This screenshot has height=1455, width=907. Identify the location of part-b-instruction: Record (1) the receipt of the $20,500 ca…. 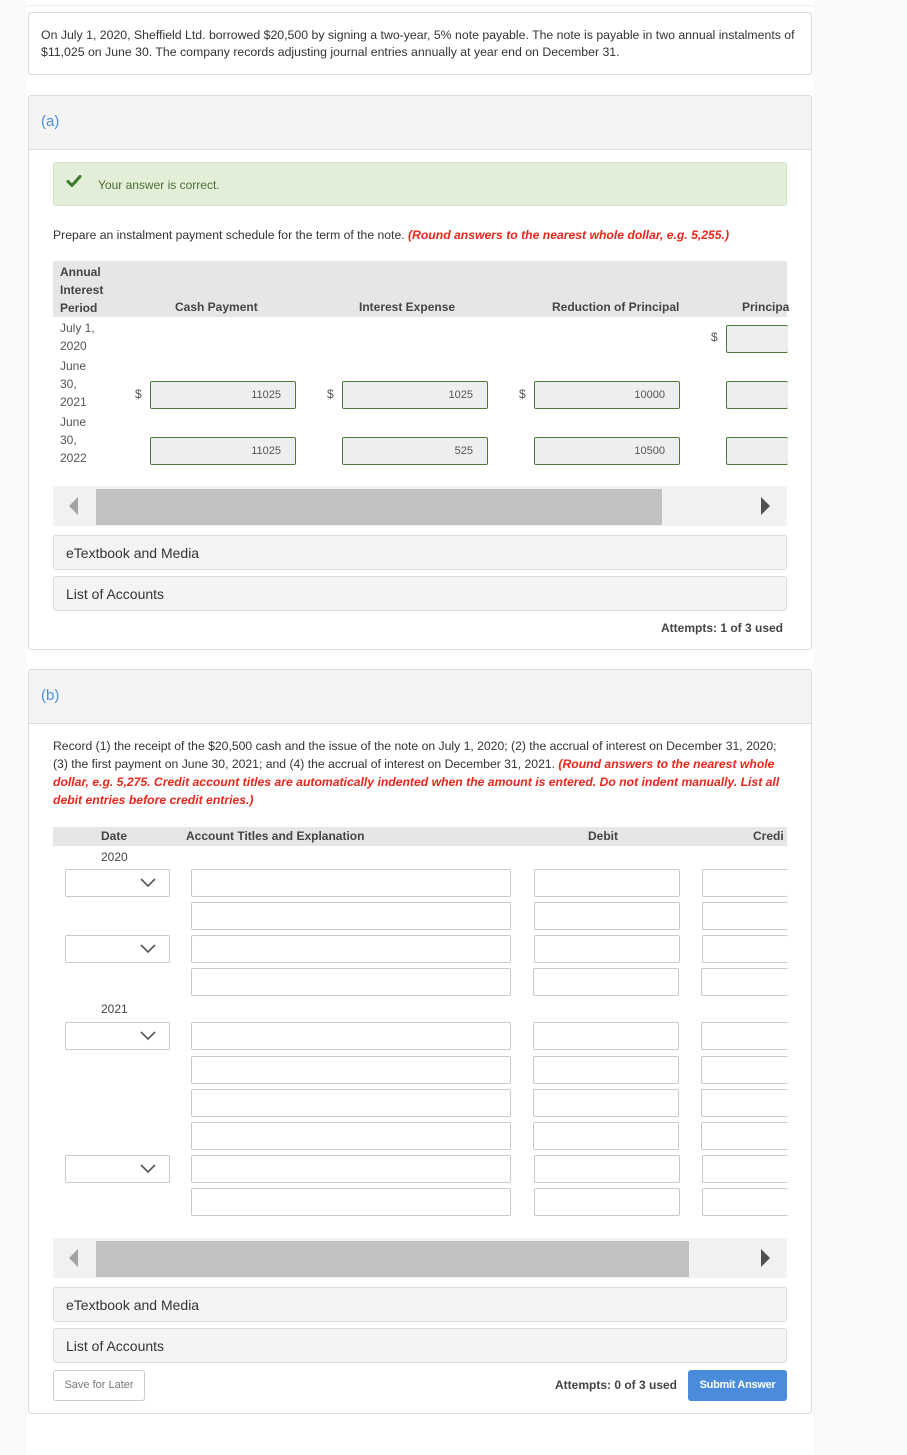
(423, 773).